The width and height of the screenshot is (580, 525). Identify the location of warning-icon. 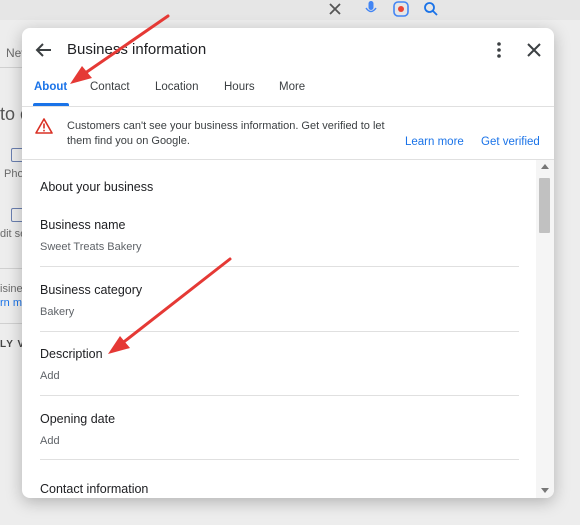
(44, 126).